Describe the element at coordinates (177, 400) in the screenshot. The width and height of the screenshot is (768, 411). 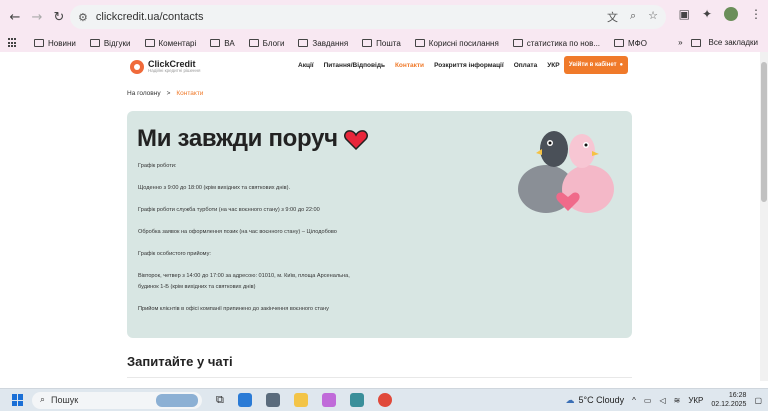
I see `search-highlight-image` at that location.